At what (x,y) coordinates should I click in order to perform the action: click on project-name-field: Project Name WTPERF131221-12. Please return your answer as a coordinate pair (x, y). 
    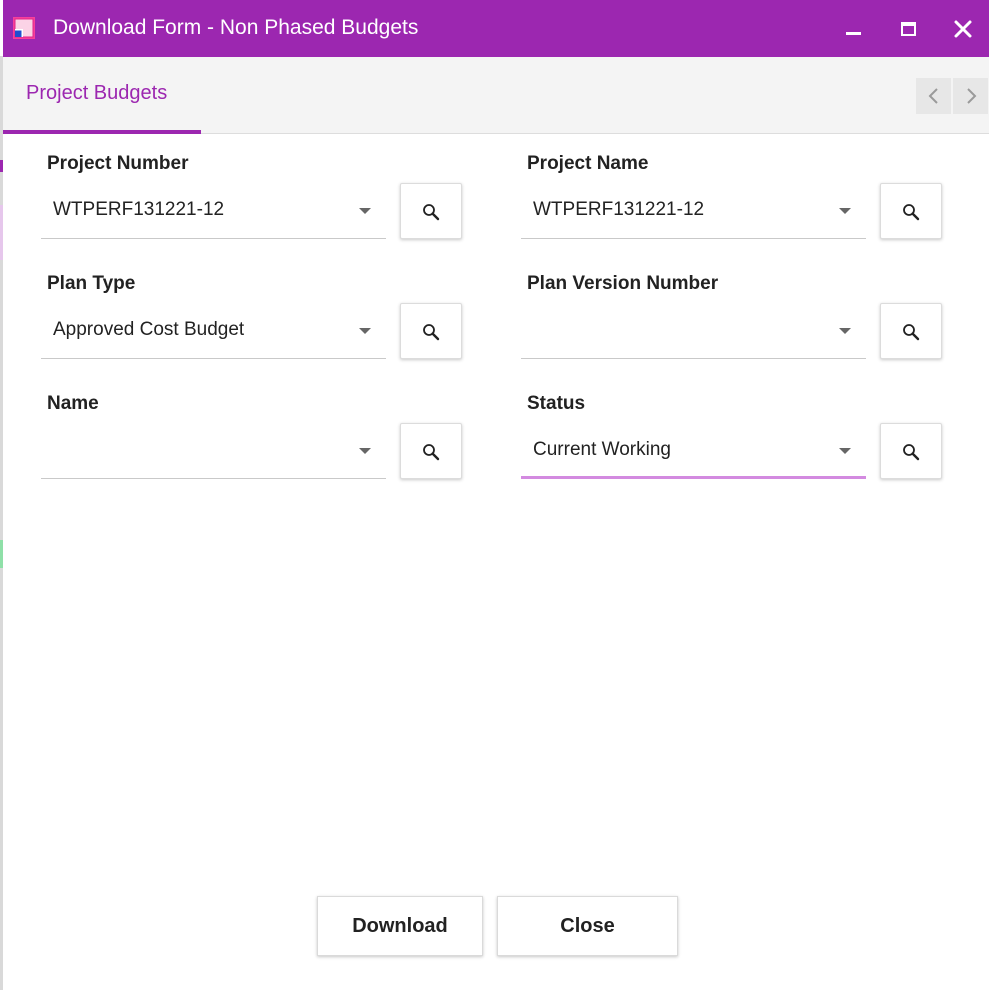
    Looking at the image, I should click on (733, 205).